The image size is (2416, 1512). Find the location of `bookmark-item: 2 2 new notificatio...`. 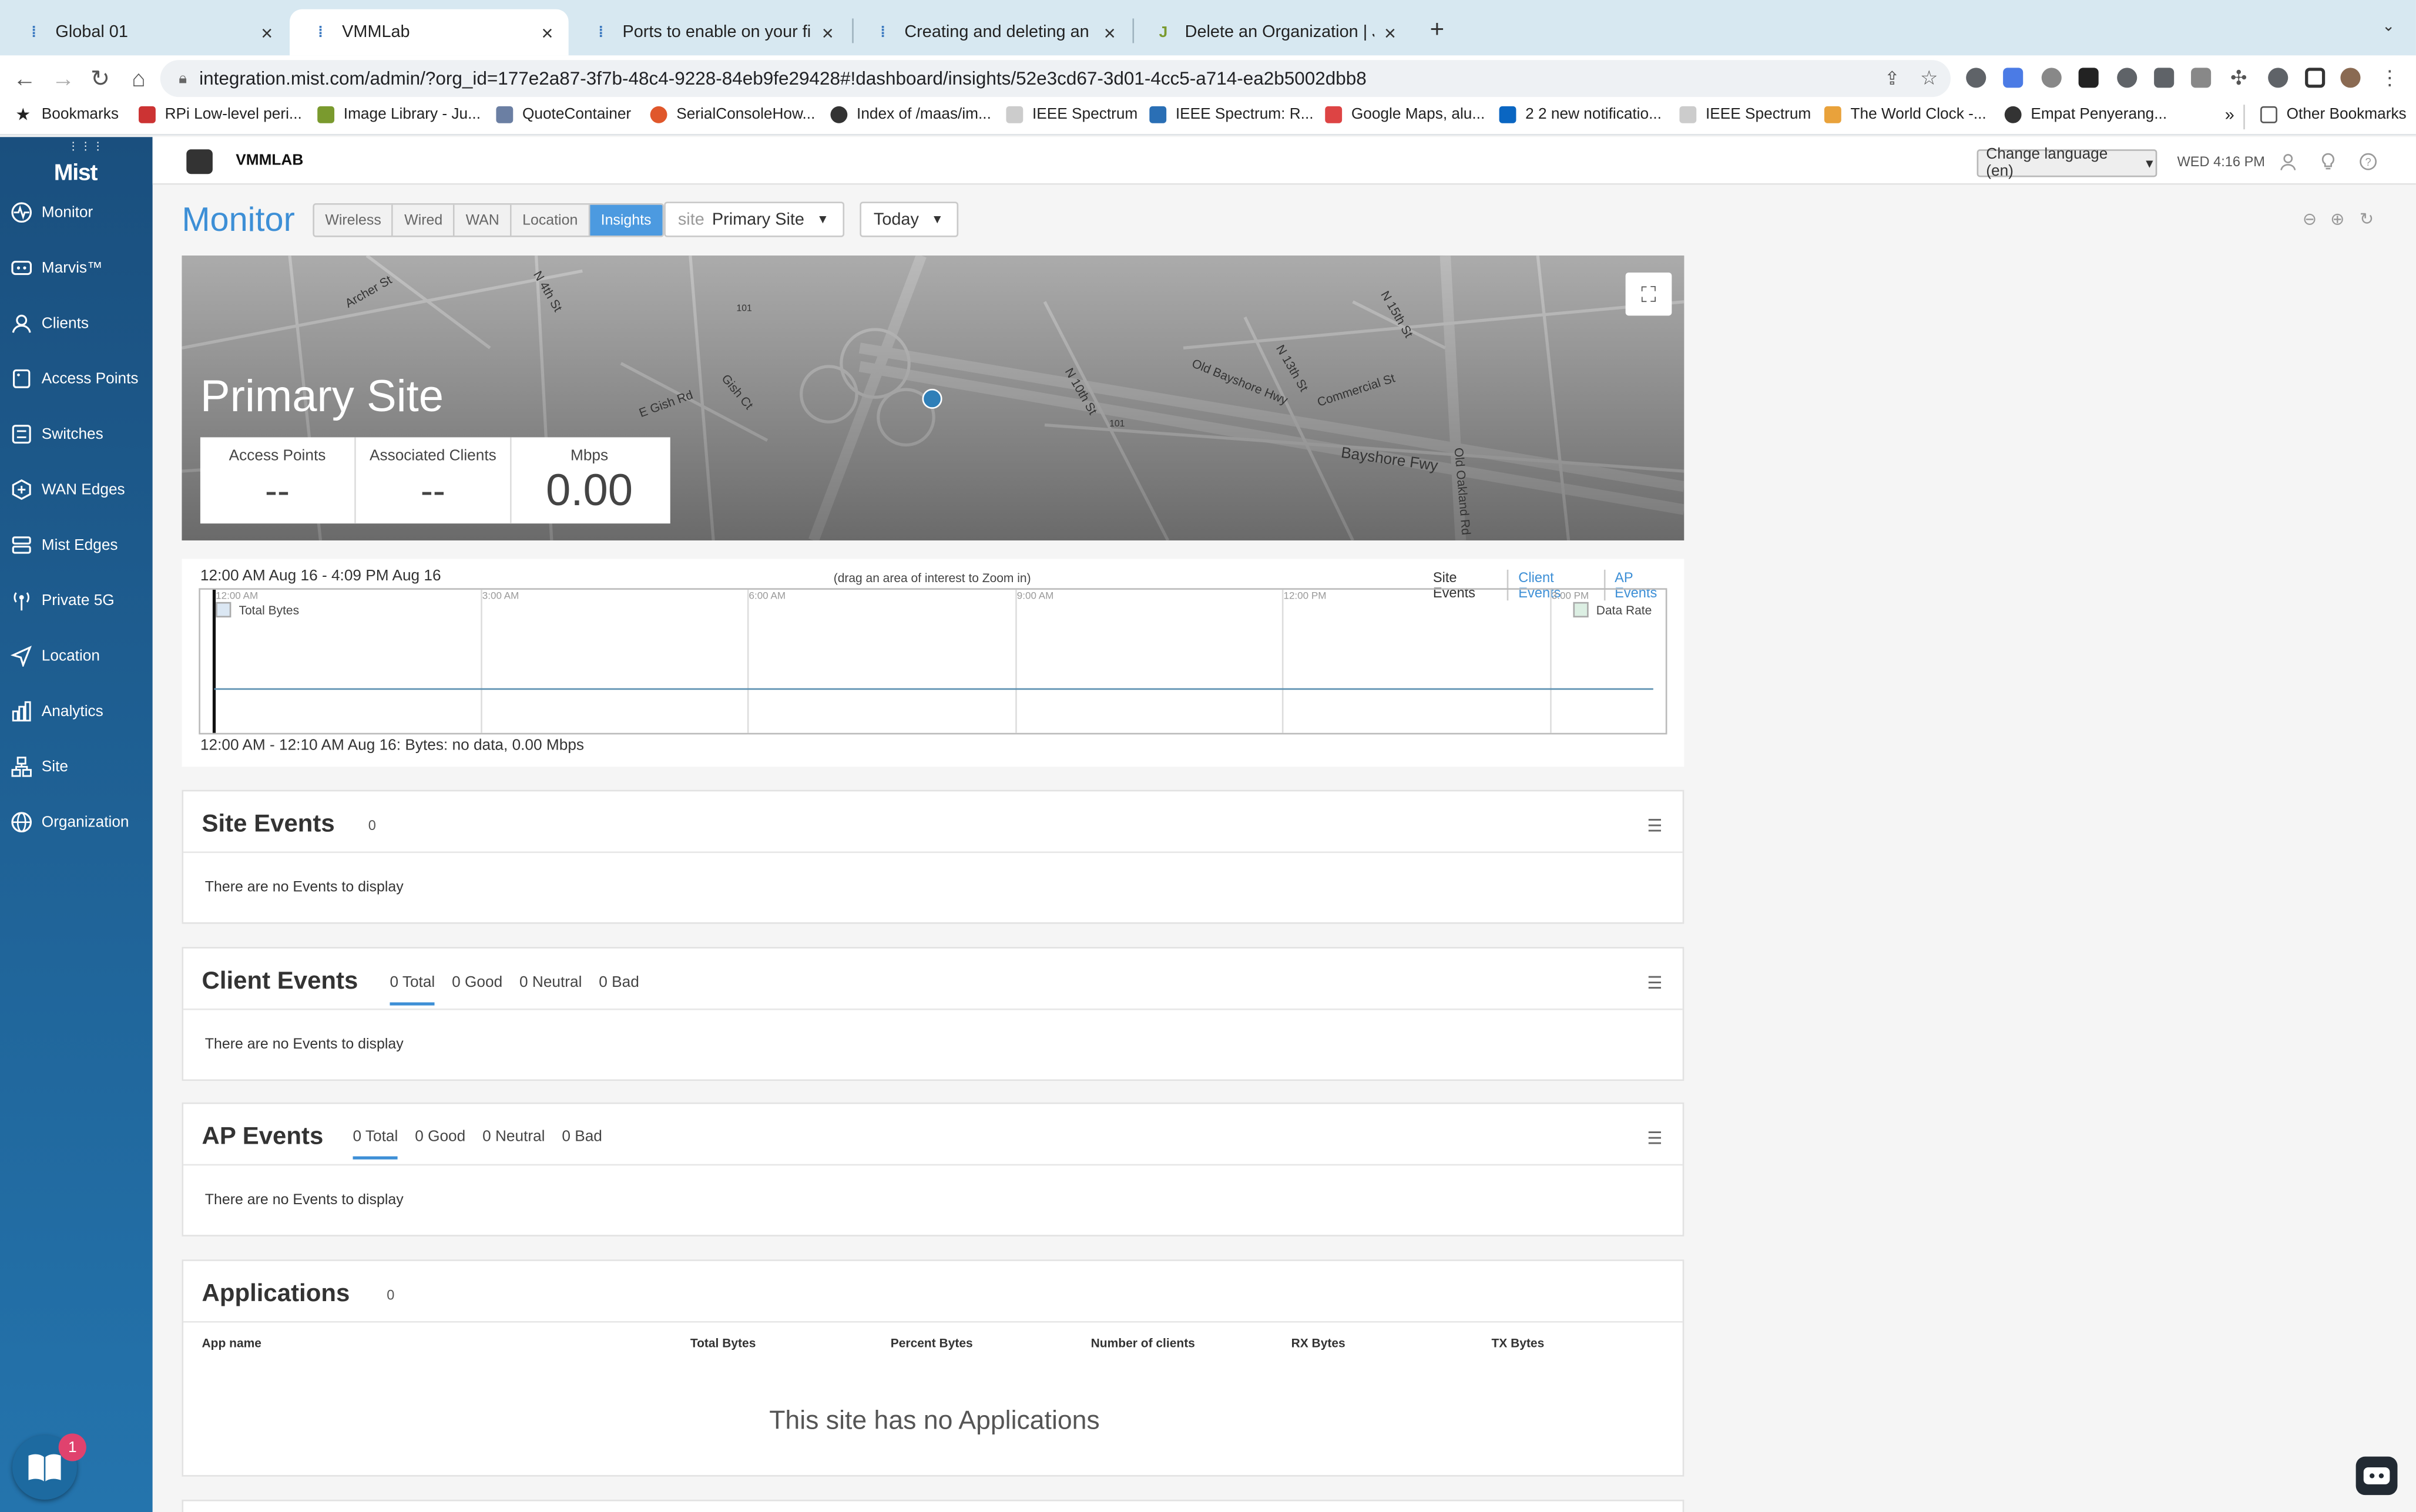

bookmark-item: 2 2 new notificatio... is located at coordinates (1581, 114).